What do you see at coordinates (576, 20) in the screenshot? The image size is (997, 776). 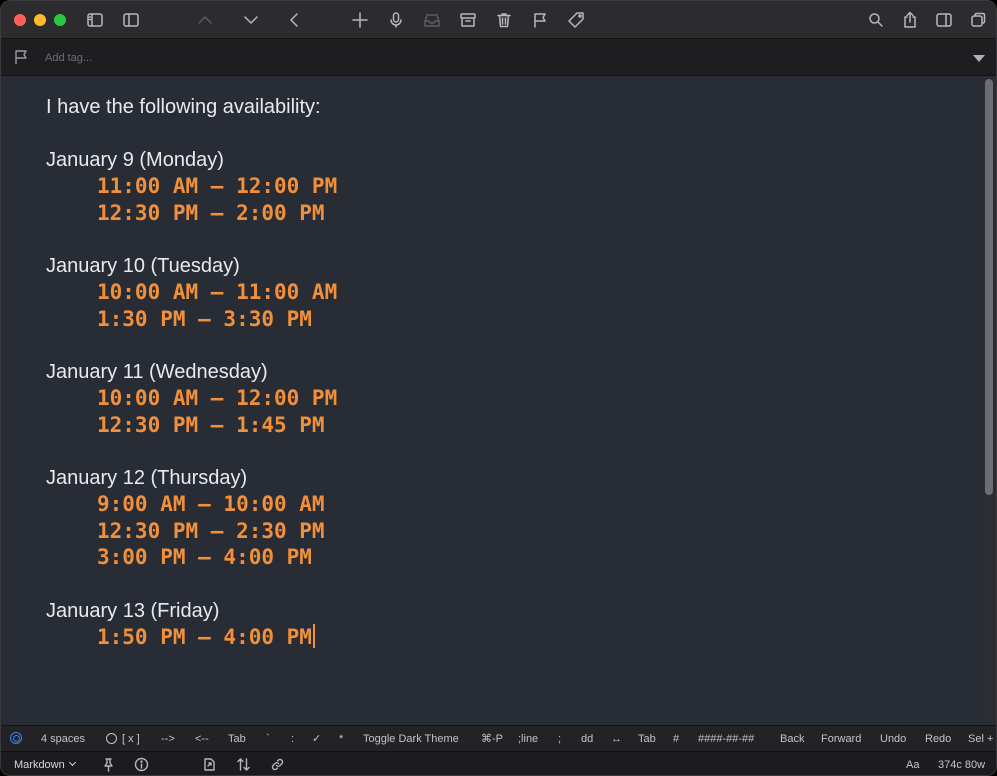 I see `tag-icon` at bounding box center [576, 20].